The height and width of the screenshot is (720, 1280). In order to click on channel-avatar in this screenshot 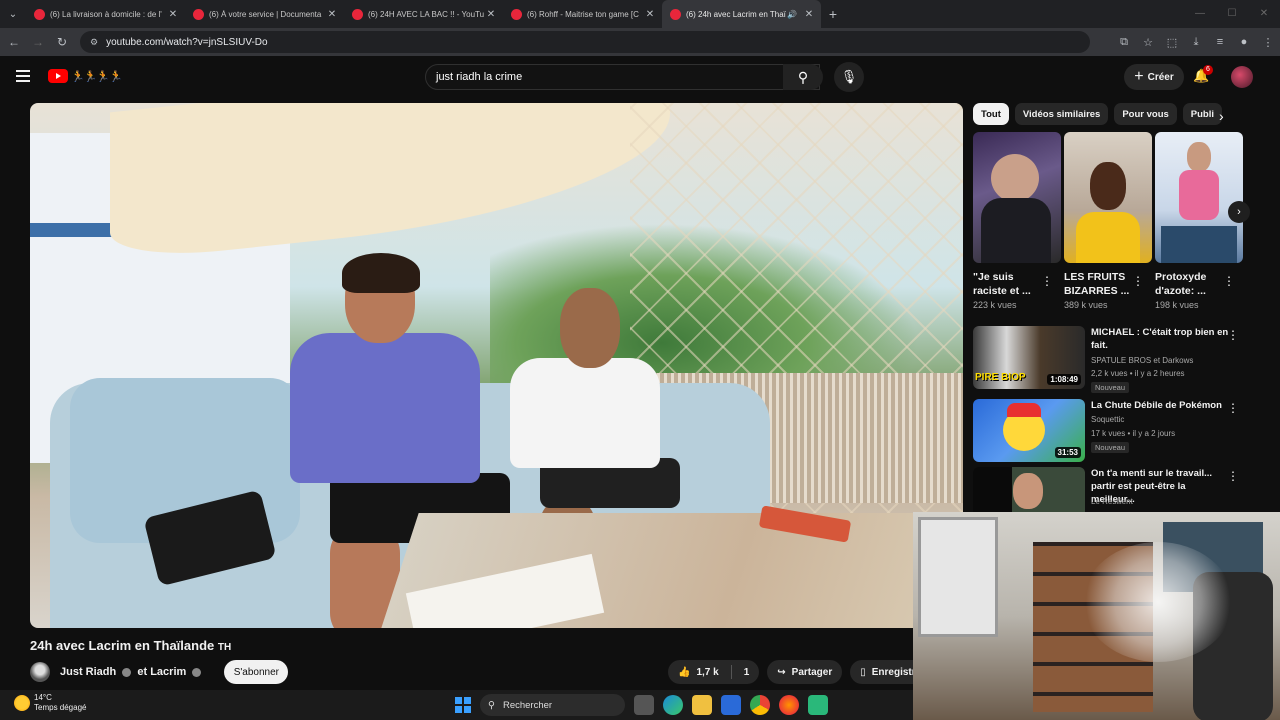, I will do `click(40, 672)`.